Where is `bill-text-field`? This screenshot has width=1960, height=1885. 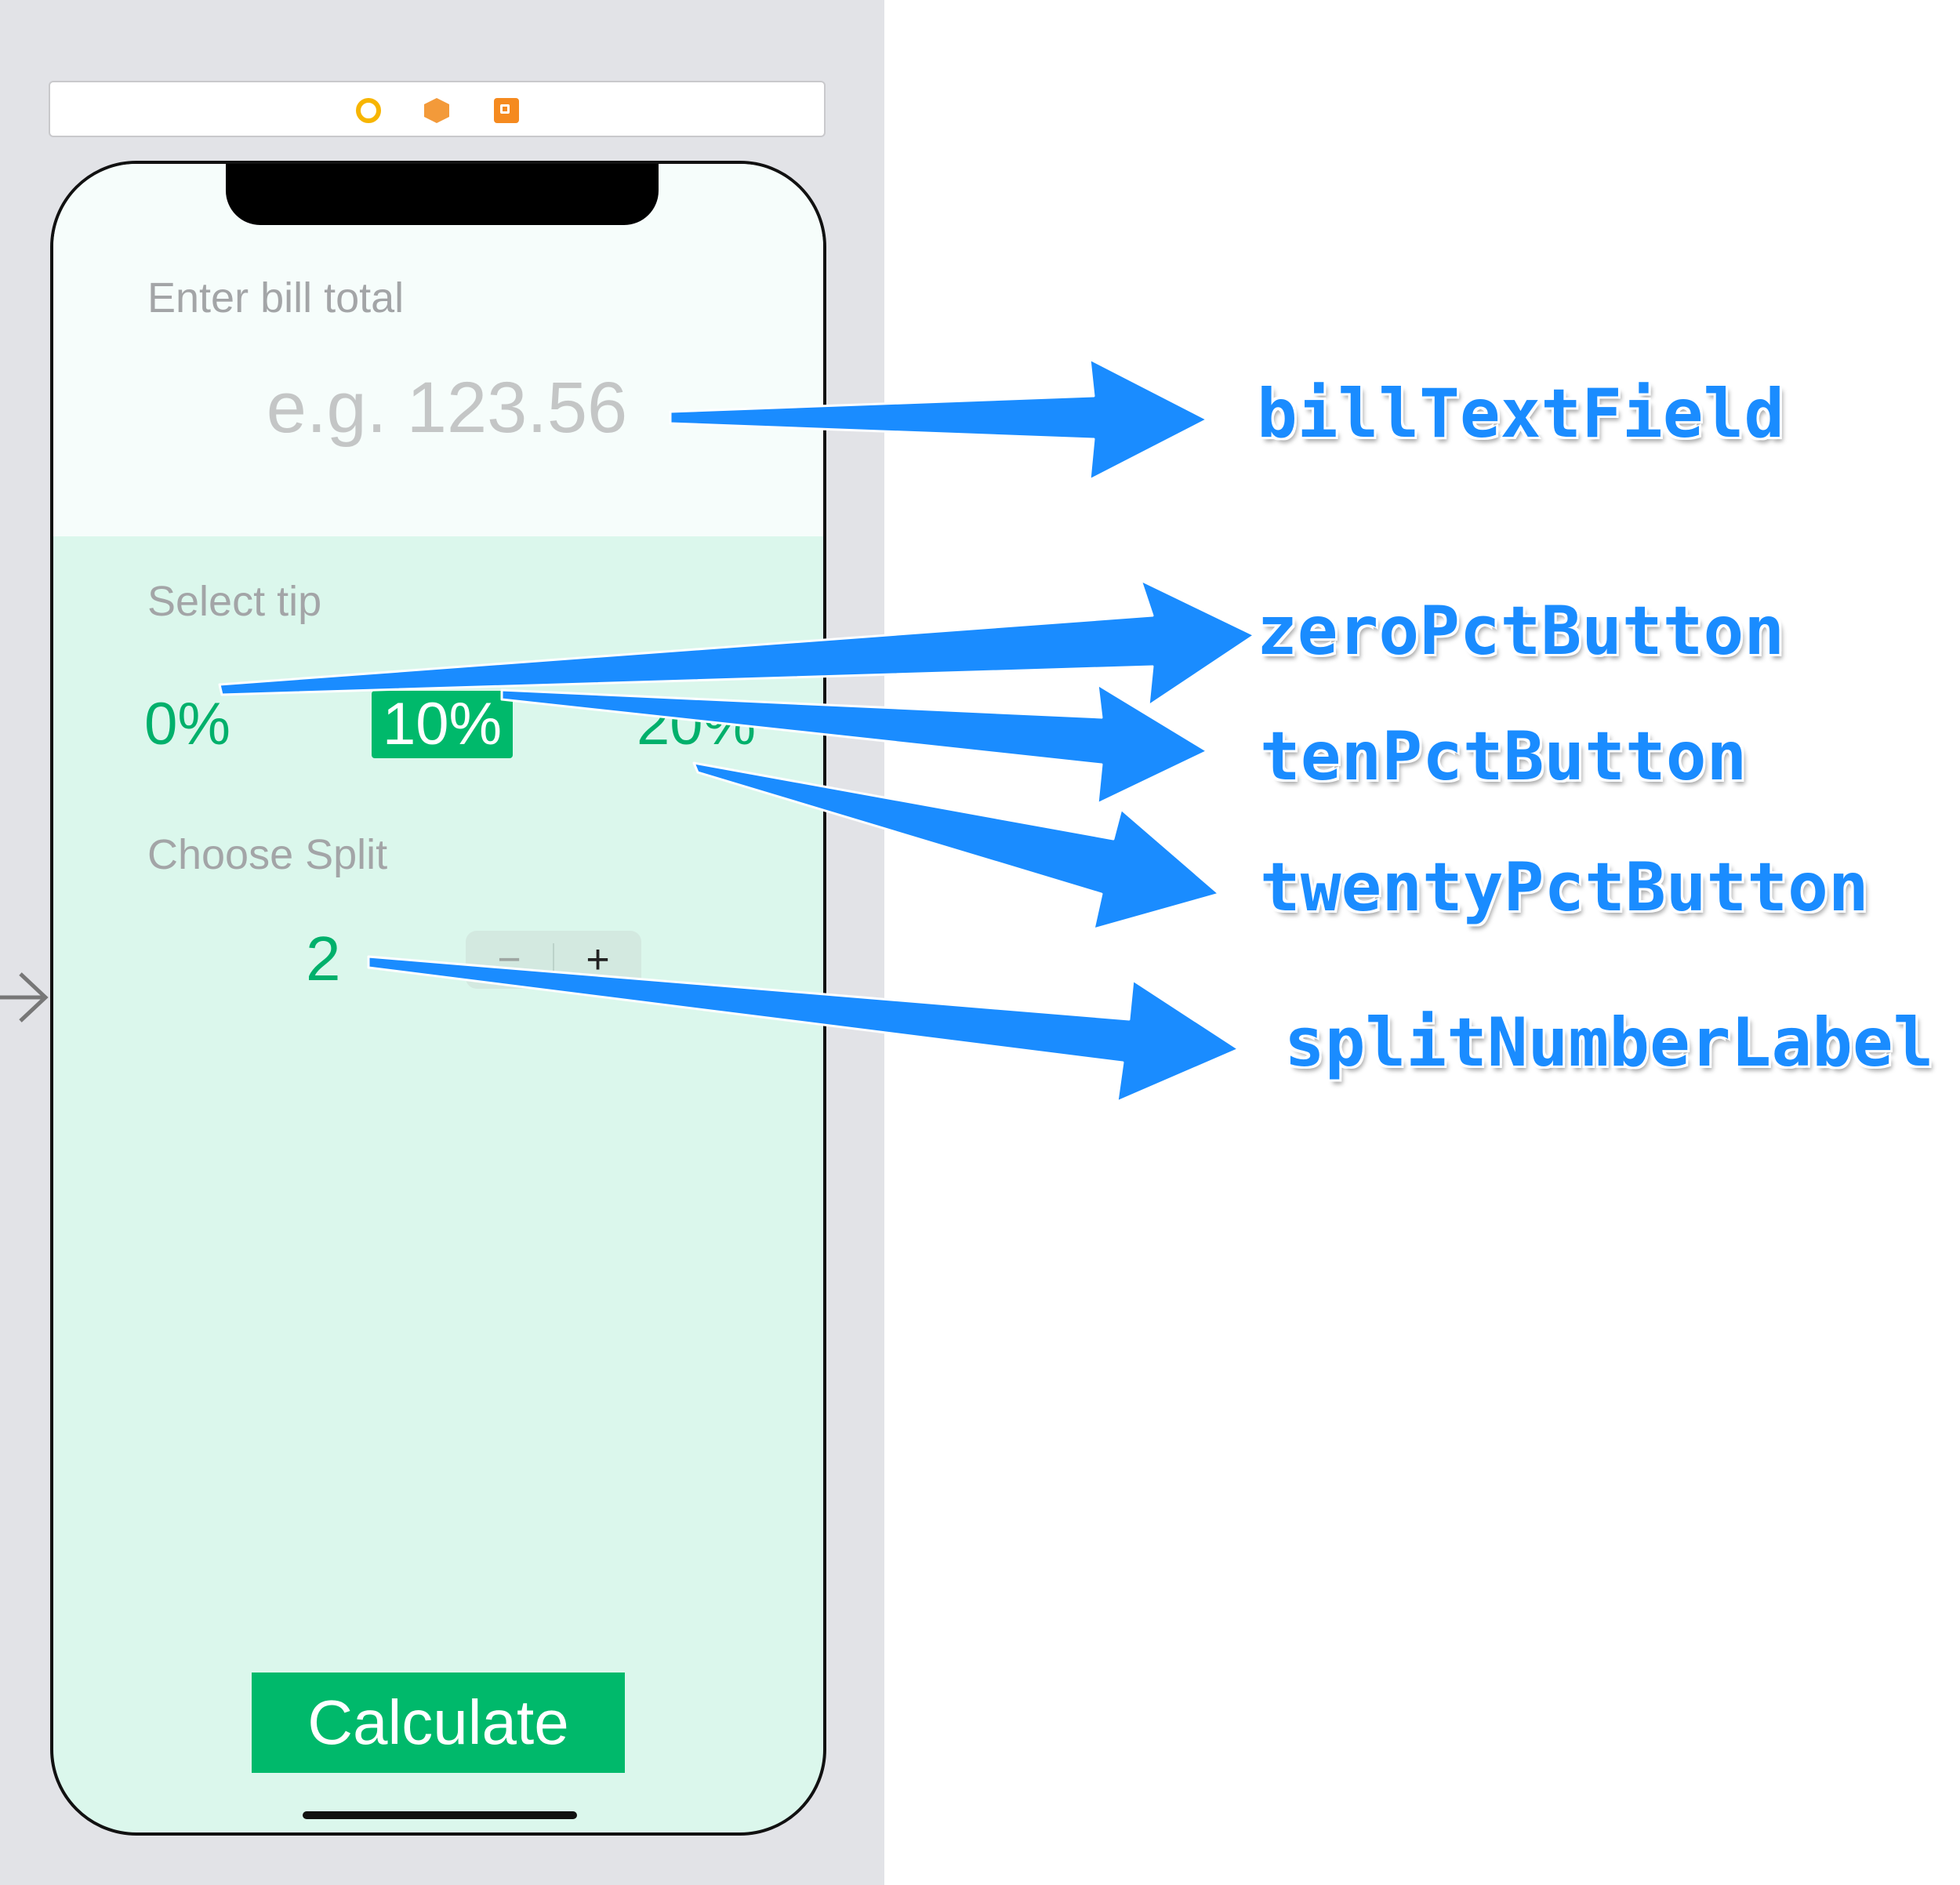 bill-text-field is located at coordinates (446, 408).